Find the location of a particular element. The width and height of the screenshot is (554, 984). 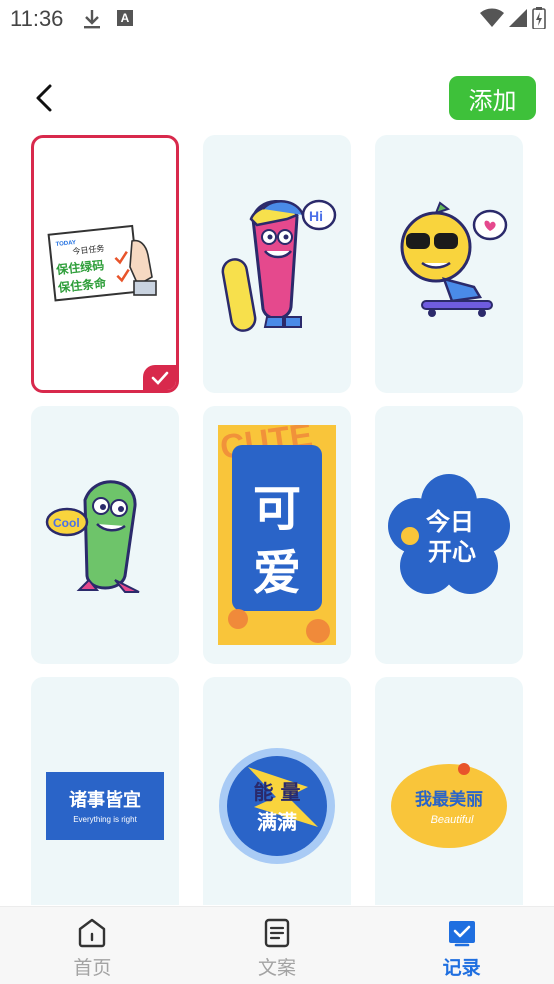

tab-home-label: 首页 is located at coordinates (92, 968).